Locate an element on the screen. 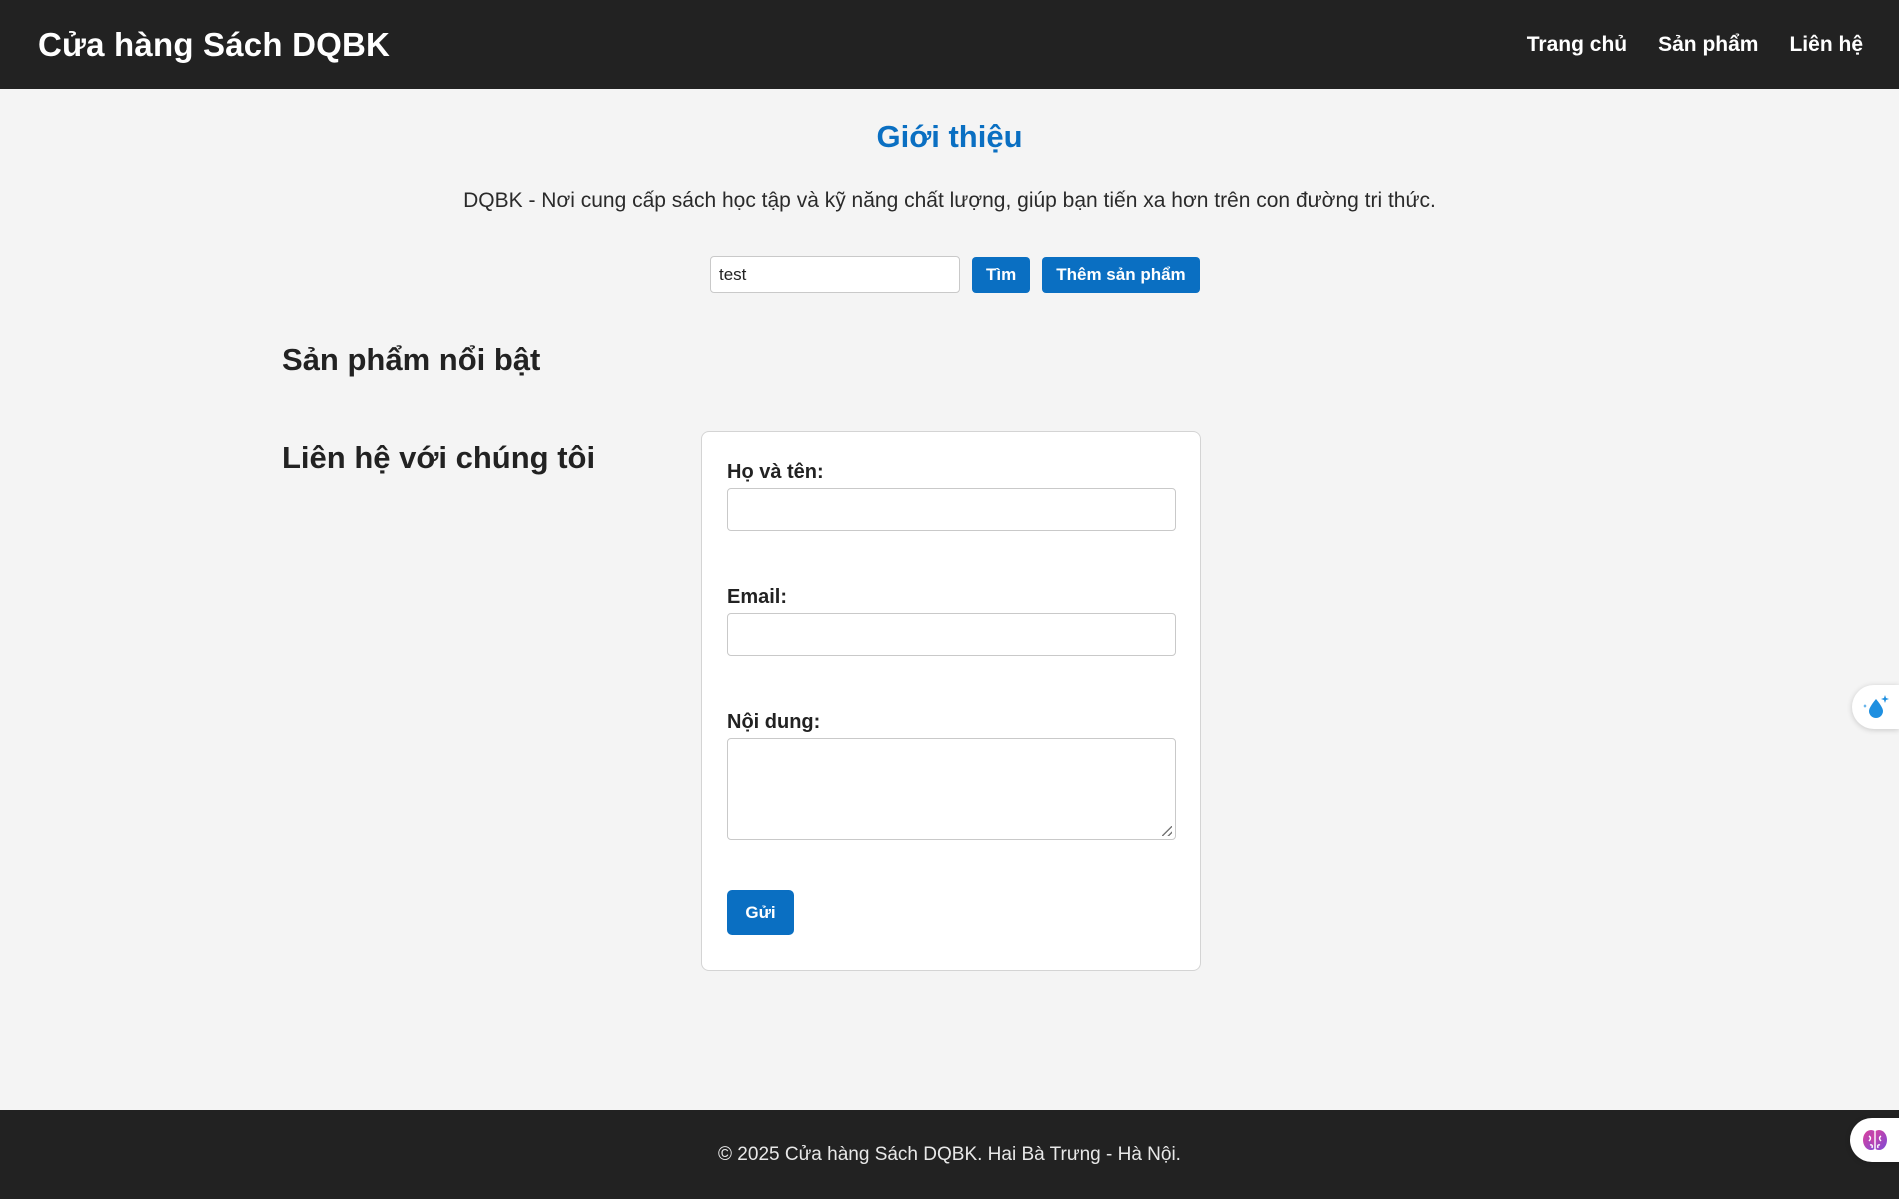 The height and width of the screenshot is (1199, 1899). nav-link-contact: Liên hệ is located at coordinates (1826, 45).